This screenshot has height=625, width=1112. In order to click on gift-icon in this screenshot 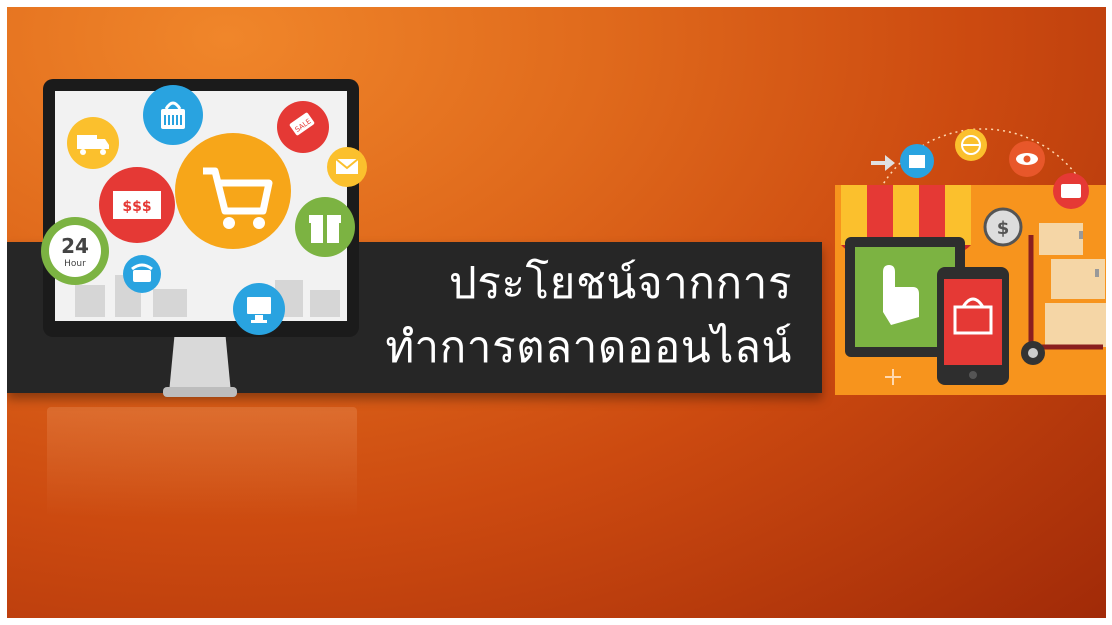, I will do `click(325, 227)`.